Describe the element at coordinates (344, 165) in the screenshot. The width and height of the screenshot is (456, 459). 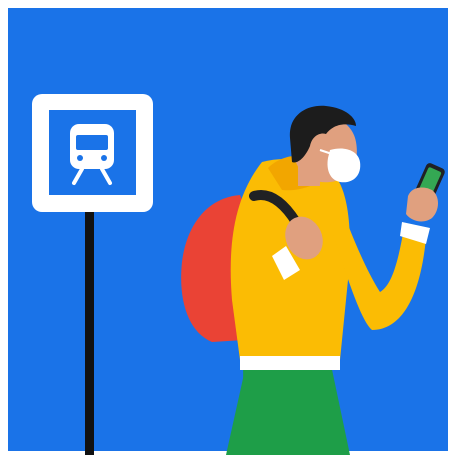
I see `face-mask` at that location.